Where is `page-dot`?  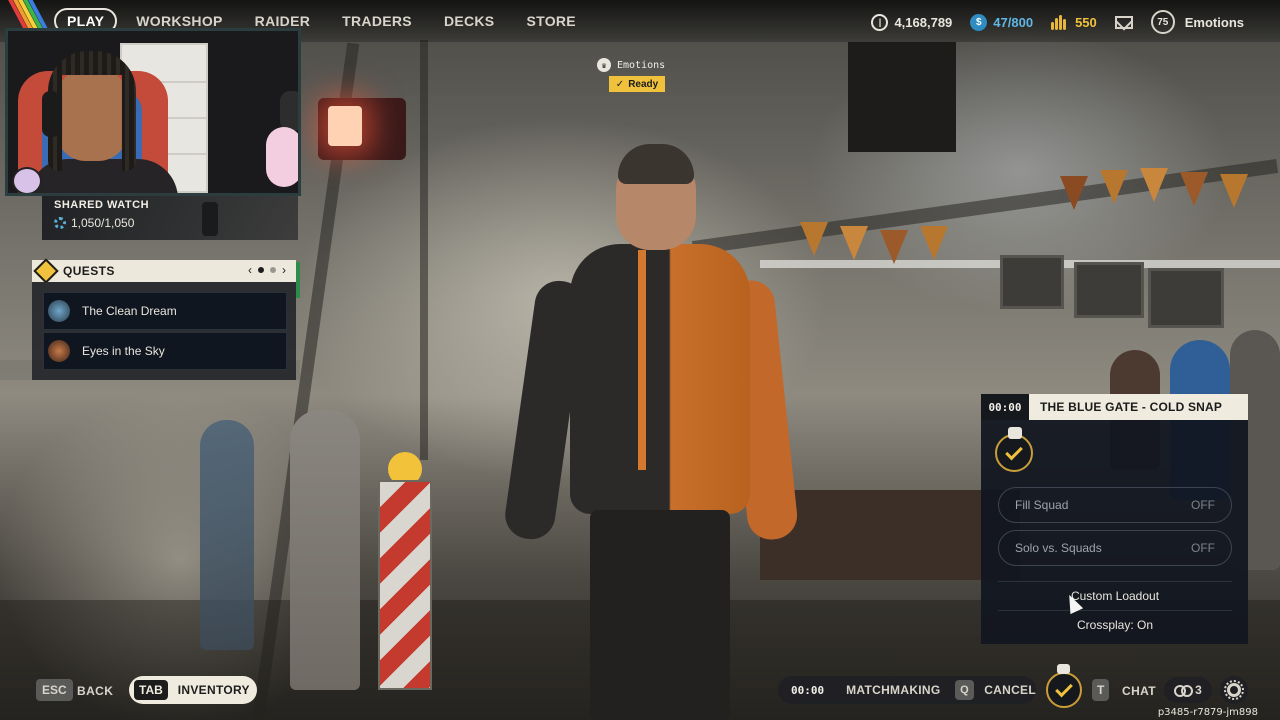 page-dot is located at coordinates (273, 270).